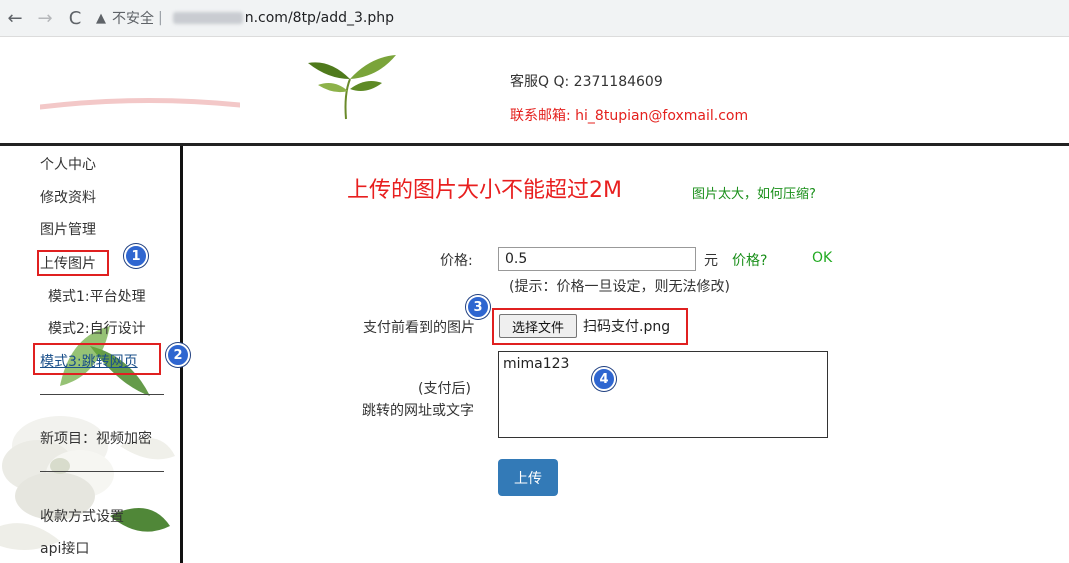 This screenshot has width=1069, height=563. I want to click on annotation-badge-4: 4, so click(604, 379).